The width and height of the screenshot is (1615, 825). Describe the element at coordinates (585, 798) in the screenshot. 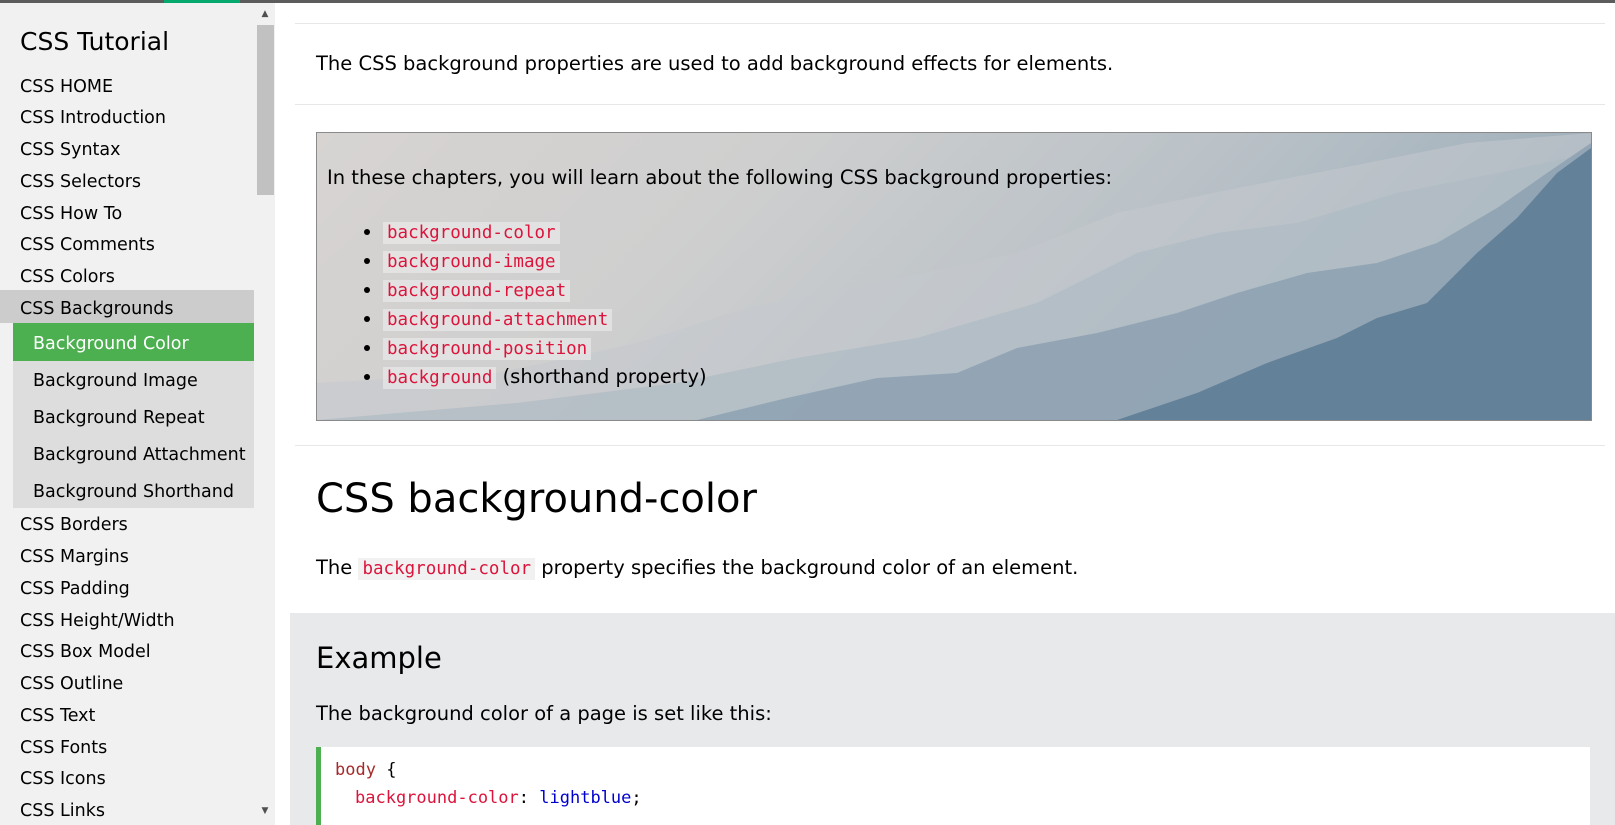

I see `code-value: lightblue` at that location.